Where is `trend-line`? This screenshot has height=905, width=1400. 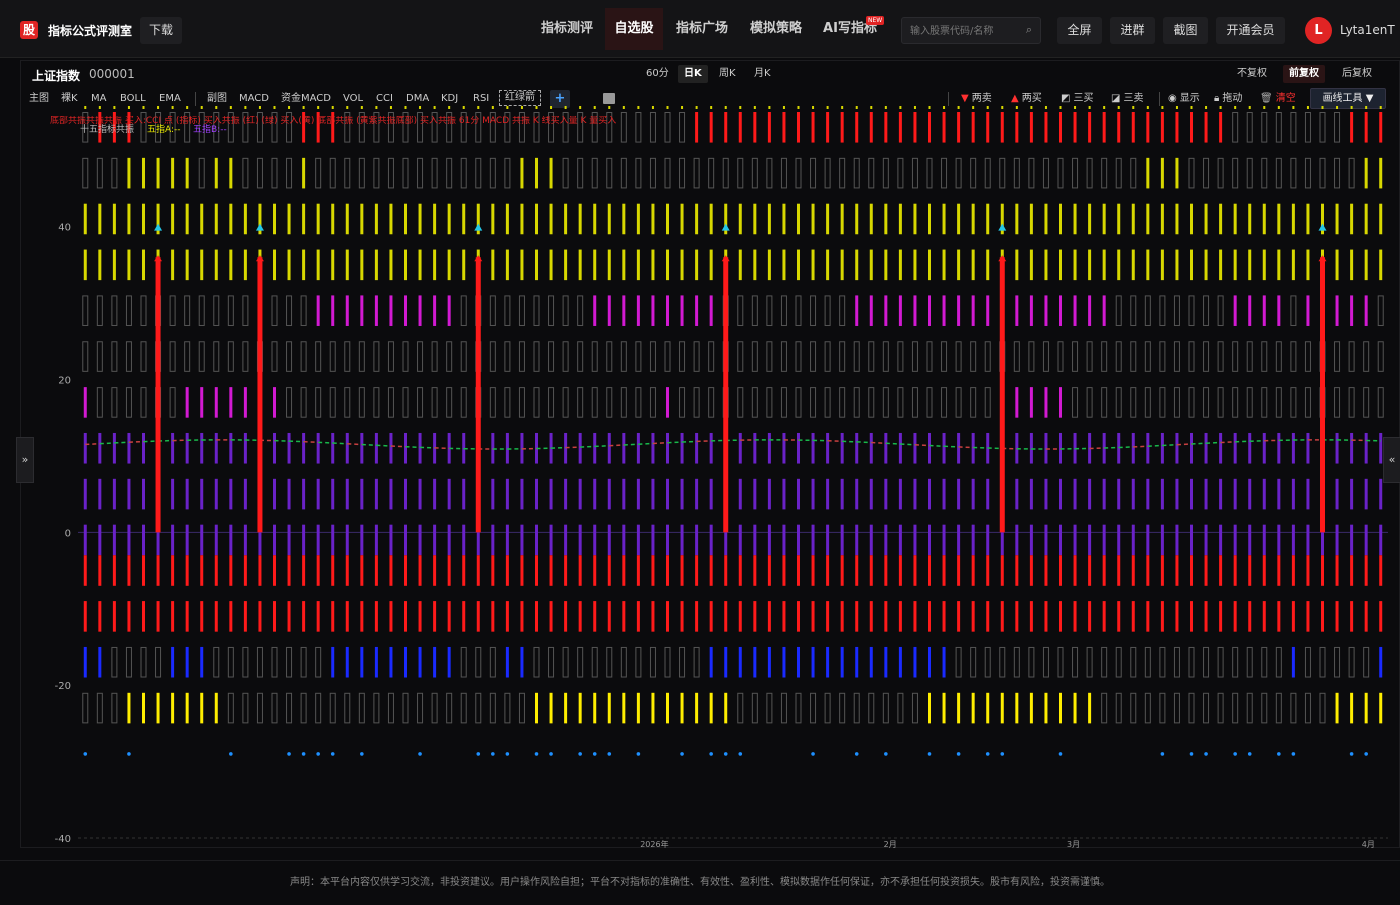
trend-line is located at coordinates (573, 447).